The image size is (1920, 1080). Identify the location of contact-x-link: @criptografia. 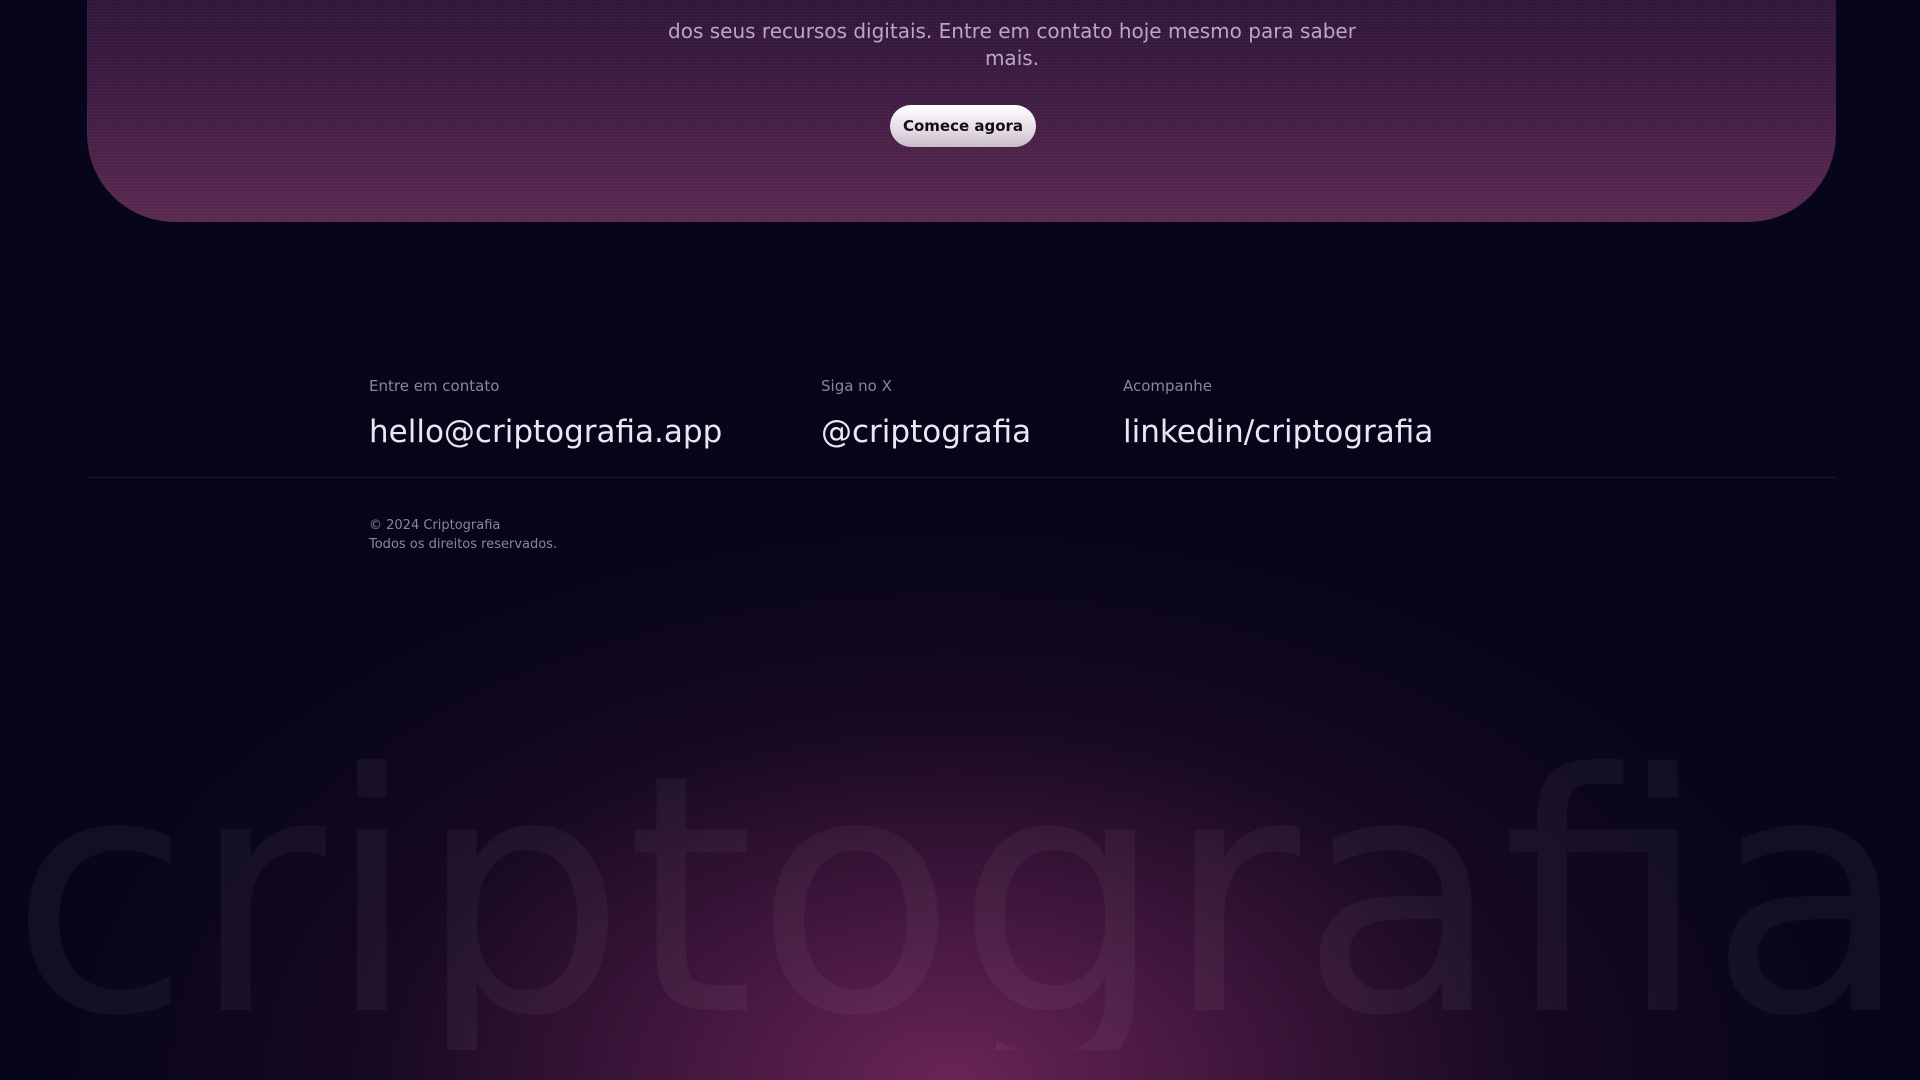
(926, 432).